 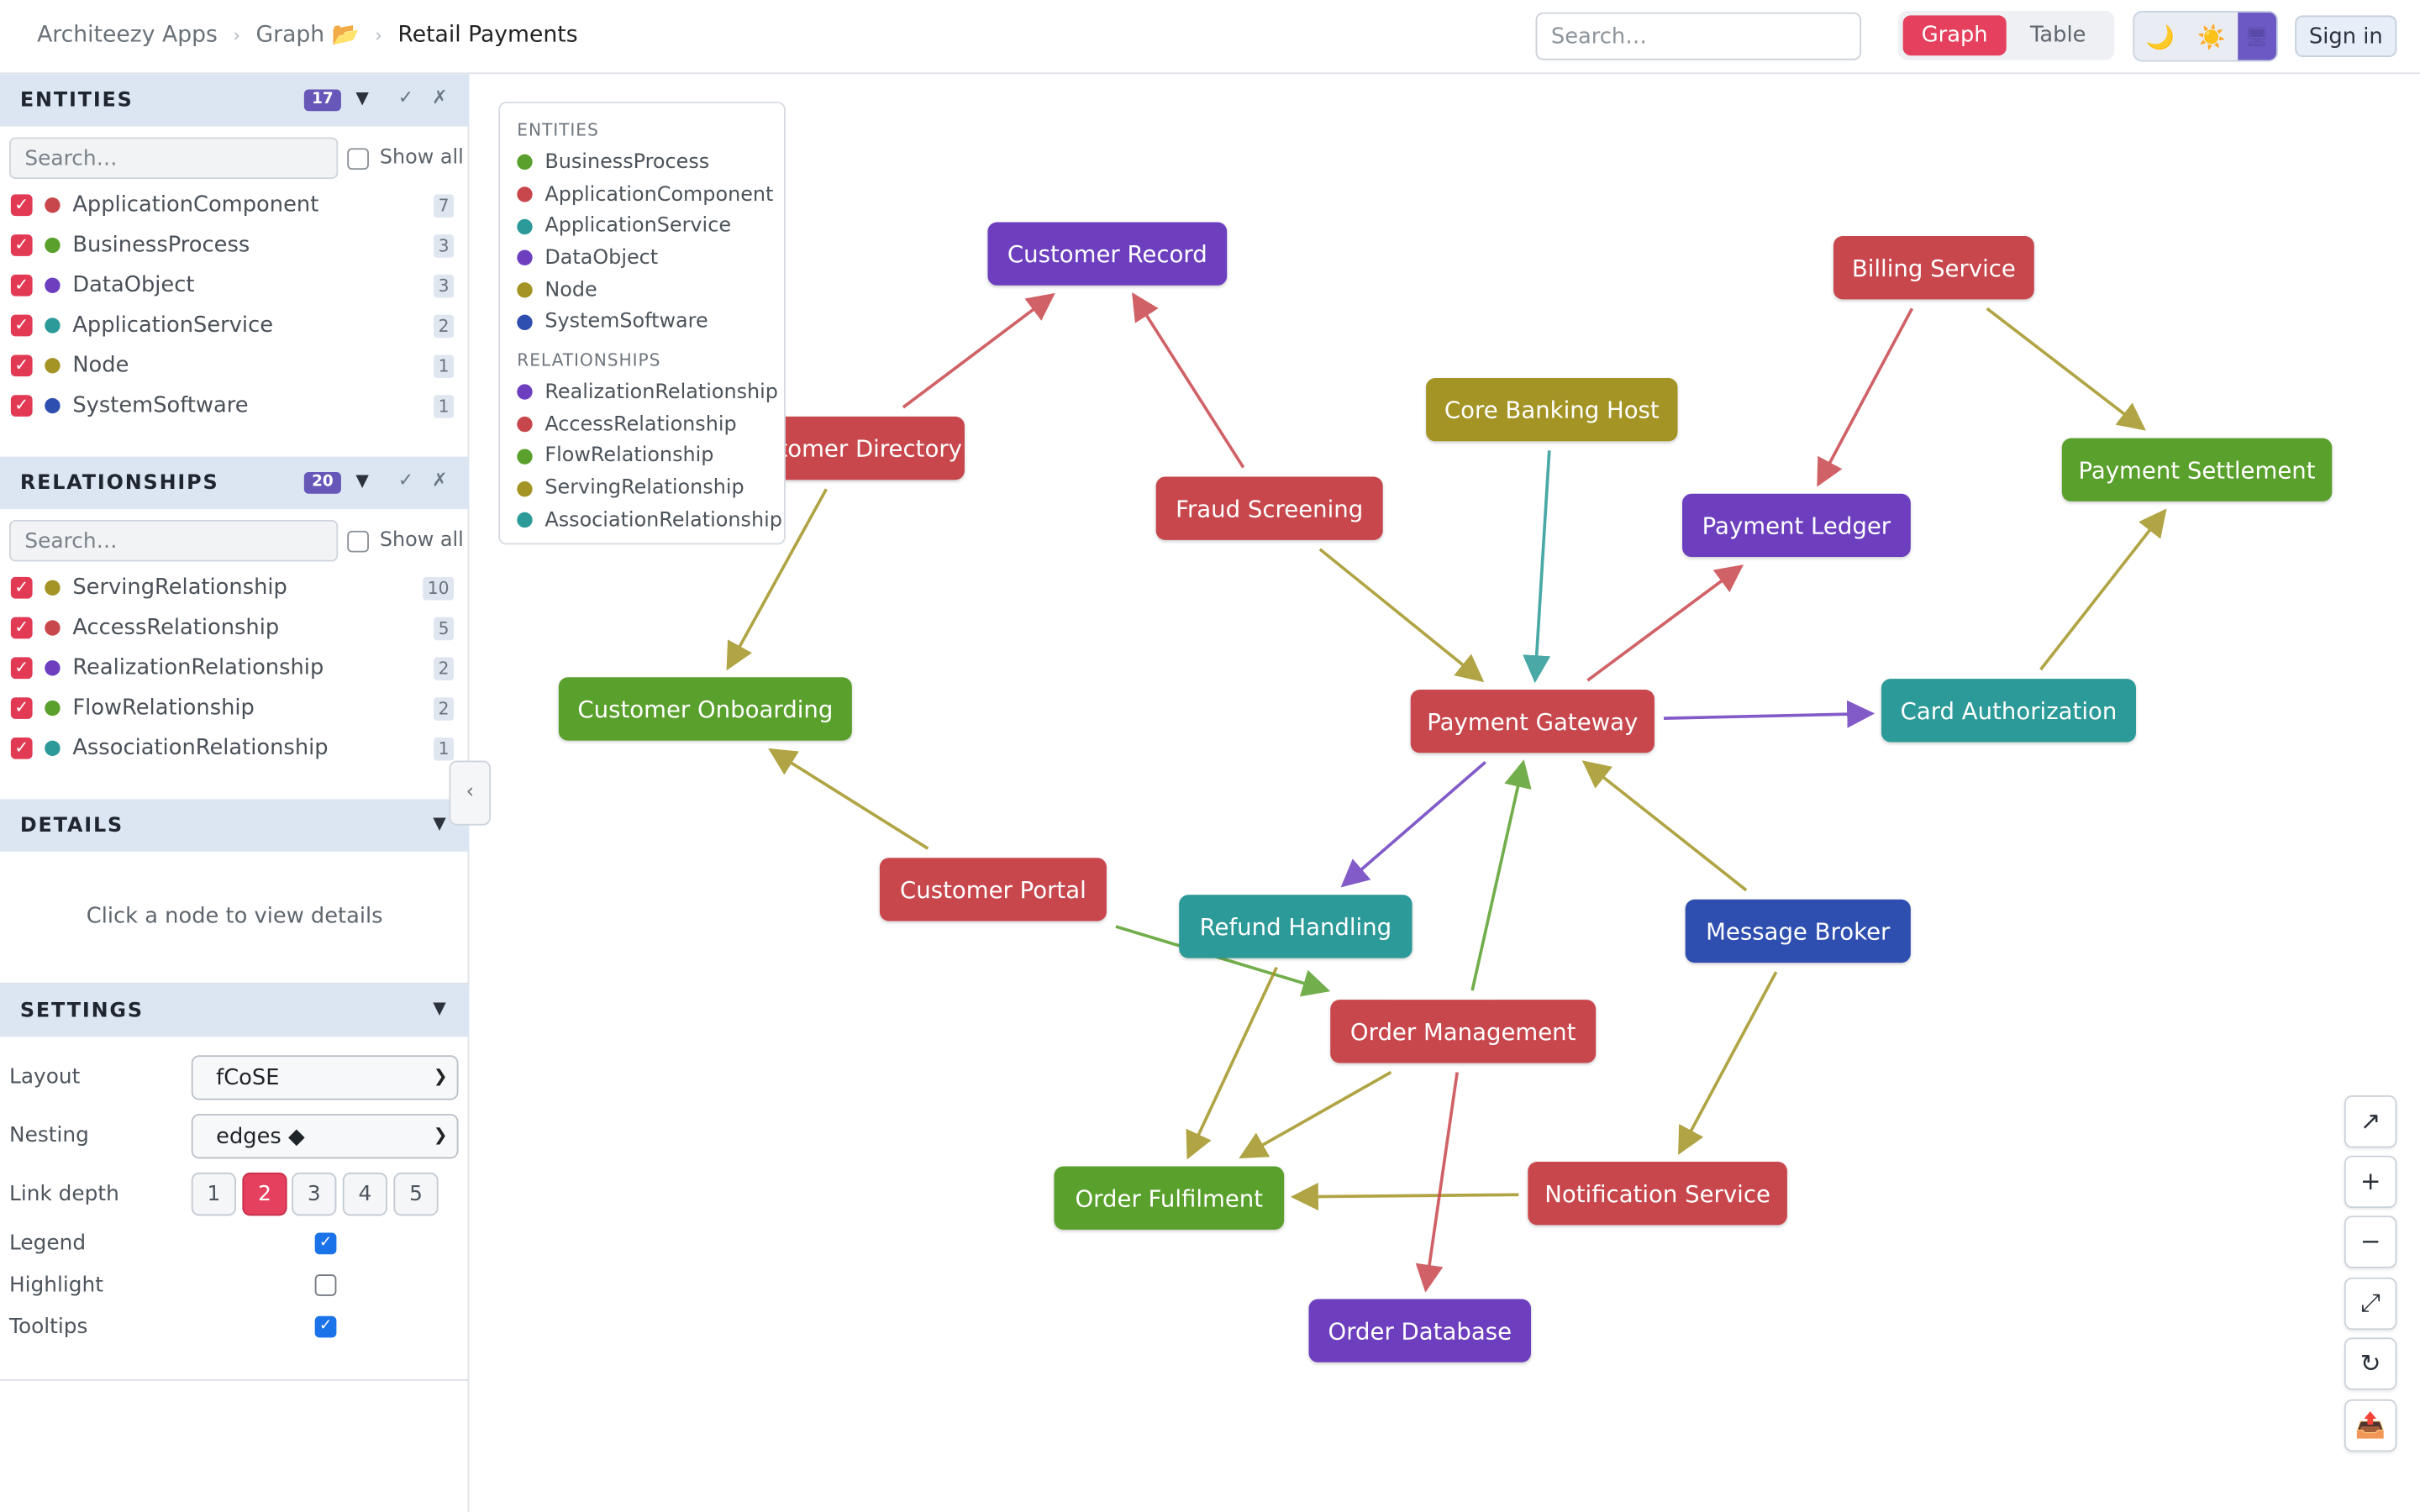 I want to click on entities-row: ✓ SystemSoftware 1, so click(x=234, y=406).